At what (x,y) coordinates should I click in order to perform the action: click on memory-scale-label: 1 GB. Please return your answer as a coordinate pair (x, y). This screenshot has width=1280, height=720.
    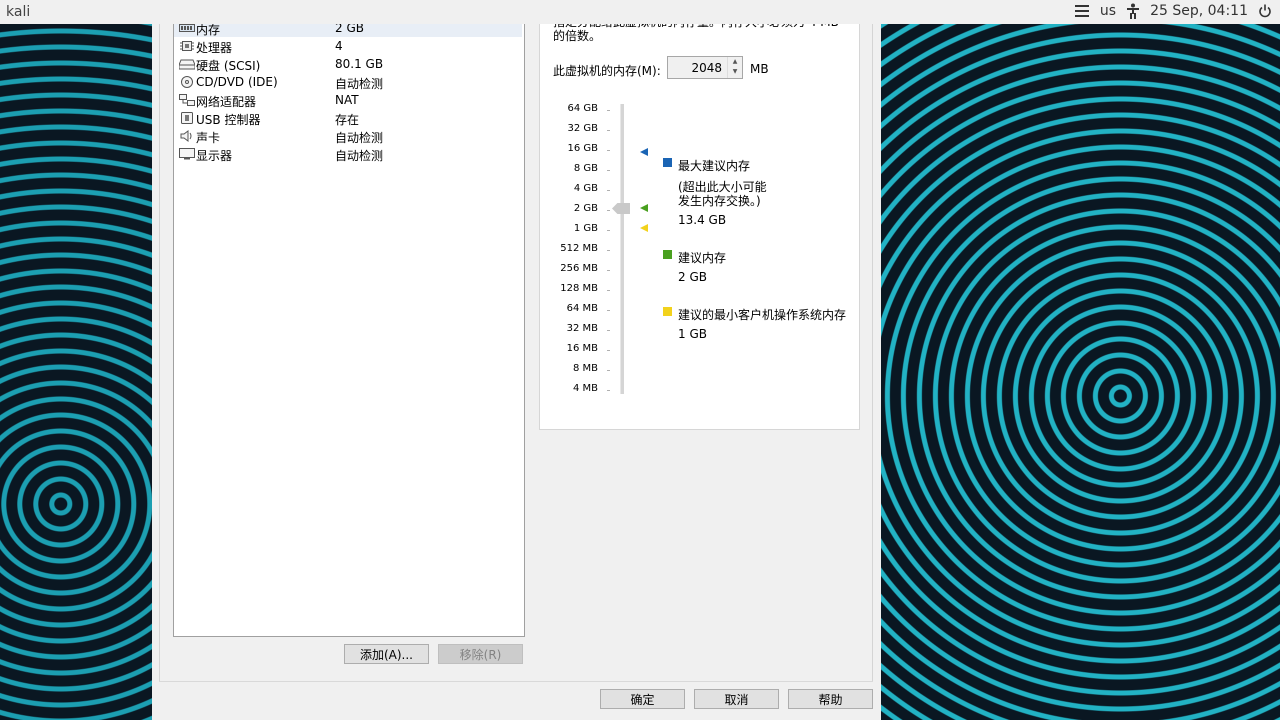
    Looking at the image, I should click on (585, 228).